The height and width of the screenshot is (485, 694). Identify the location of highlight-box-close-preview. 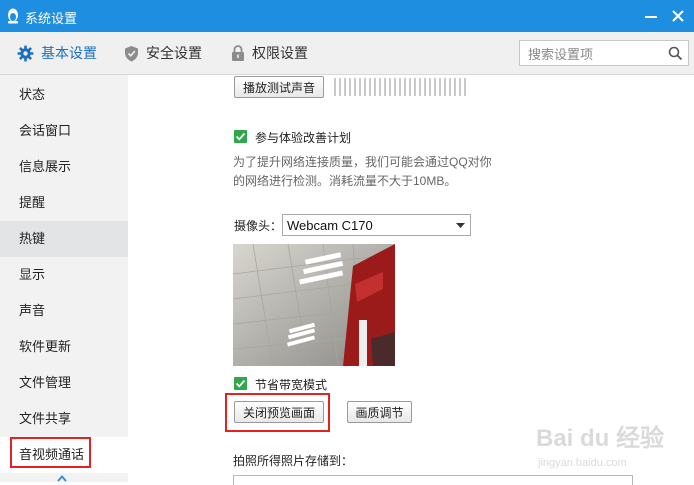
(277, 412).